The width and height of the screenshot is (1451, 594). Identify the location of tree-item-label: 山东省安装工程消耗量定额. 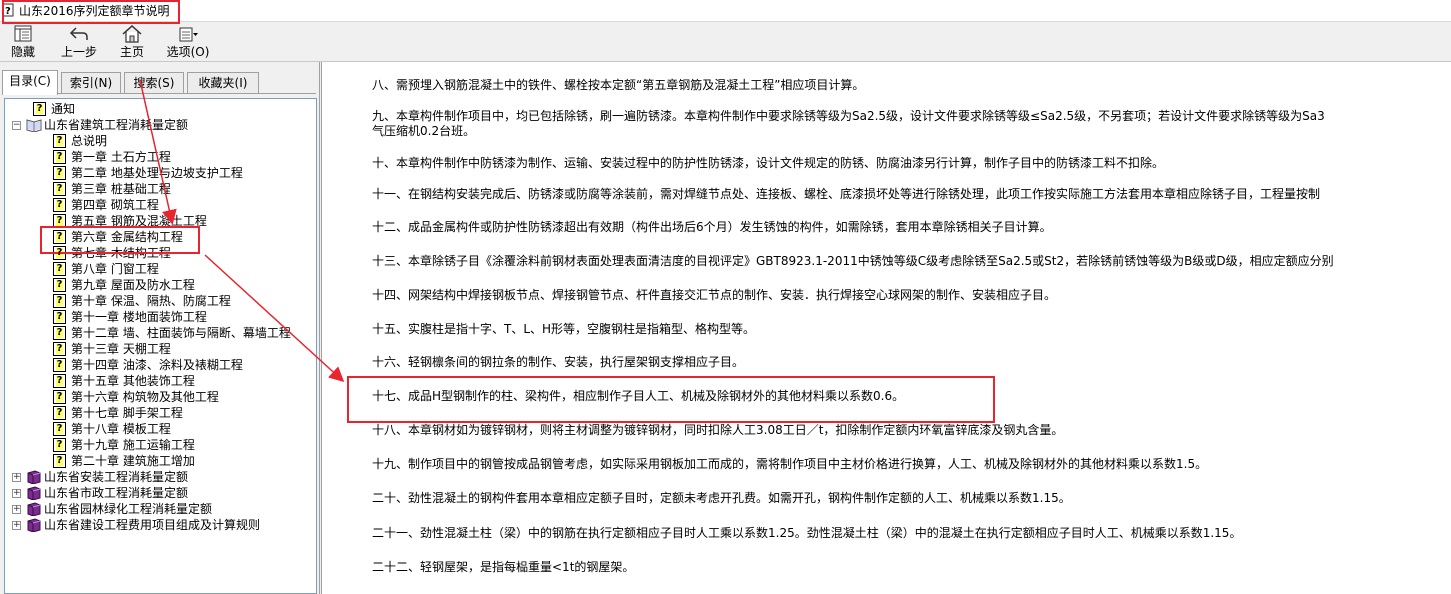
(116, 477).